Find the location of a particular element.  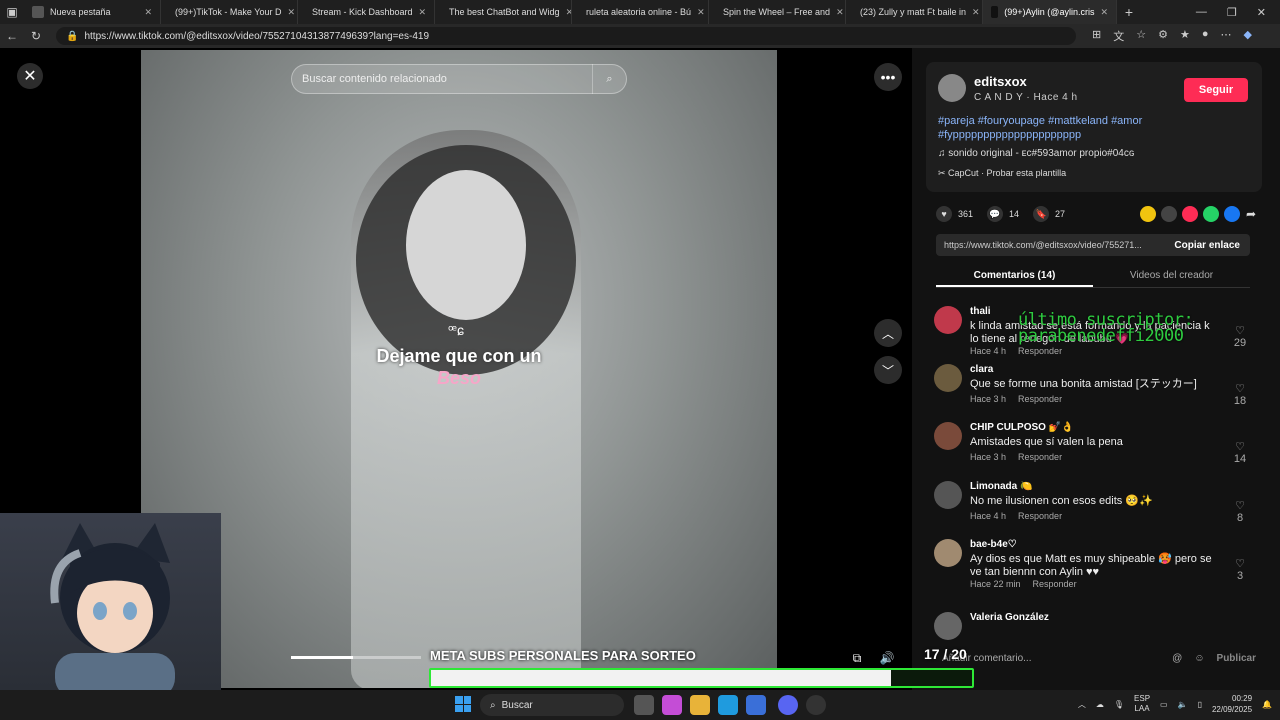

comment-username: clara is located at coordinates (981, 369).